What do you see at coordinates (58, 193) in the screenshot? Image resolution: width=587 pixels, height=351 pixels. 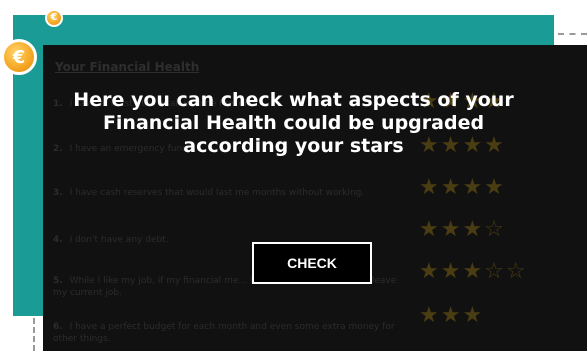 I see `question-number: 3.` at bounding box center [58, 193].